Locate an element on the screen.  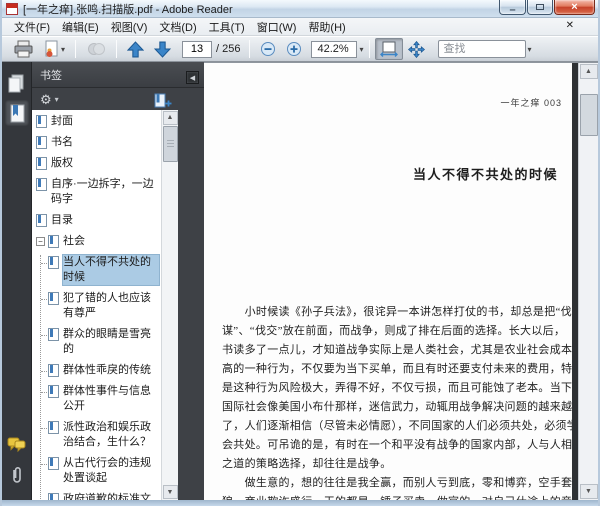
menu-view: 视图(V) is located at coordinates (129, 27).